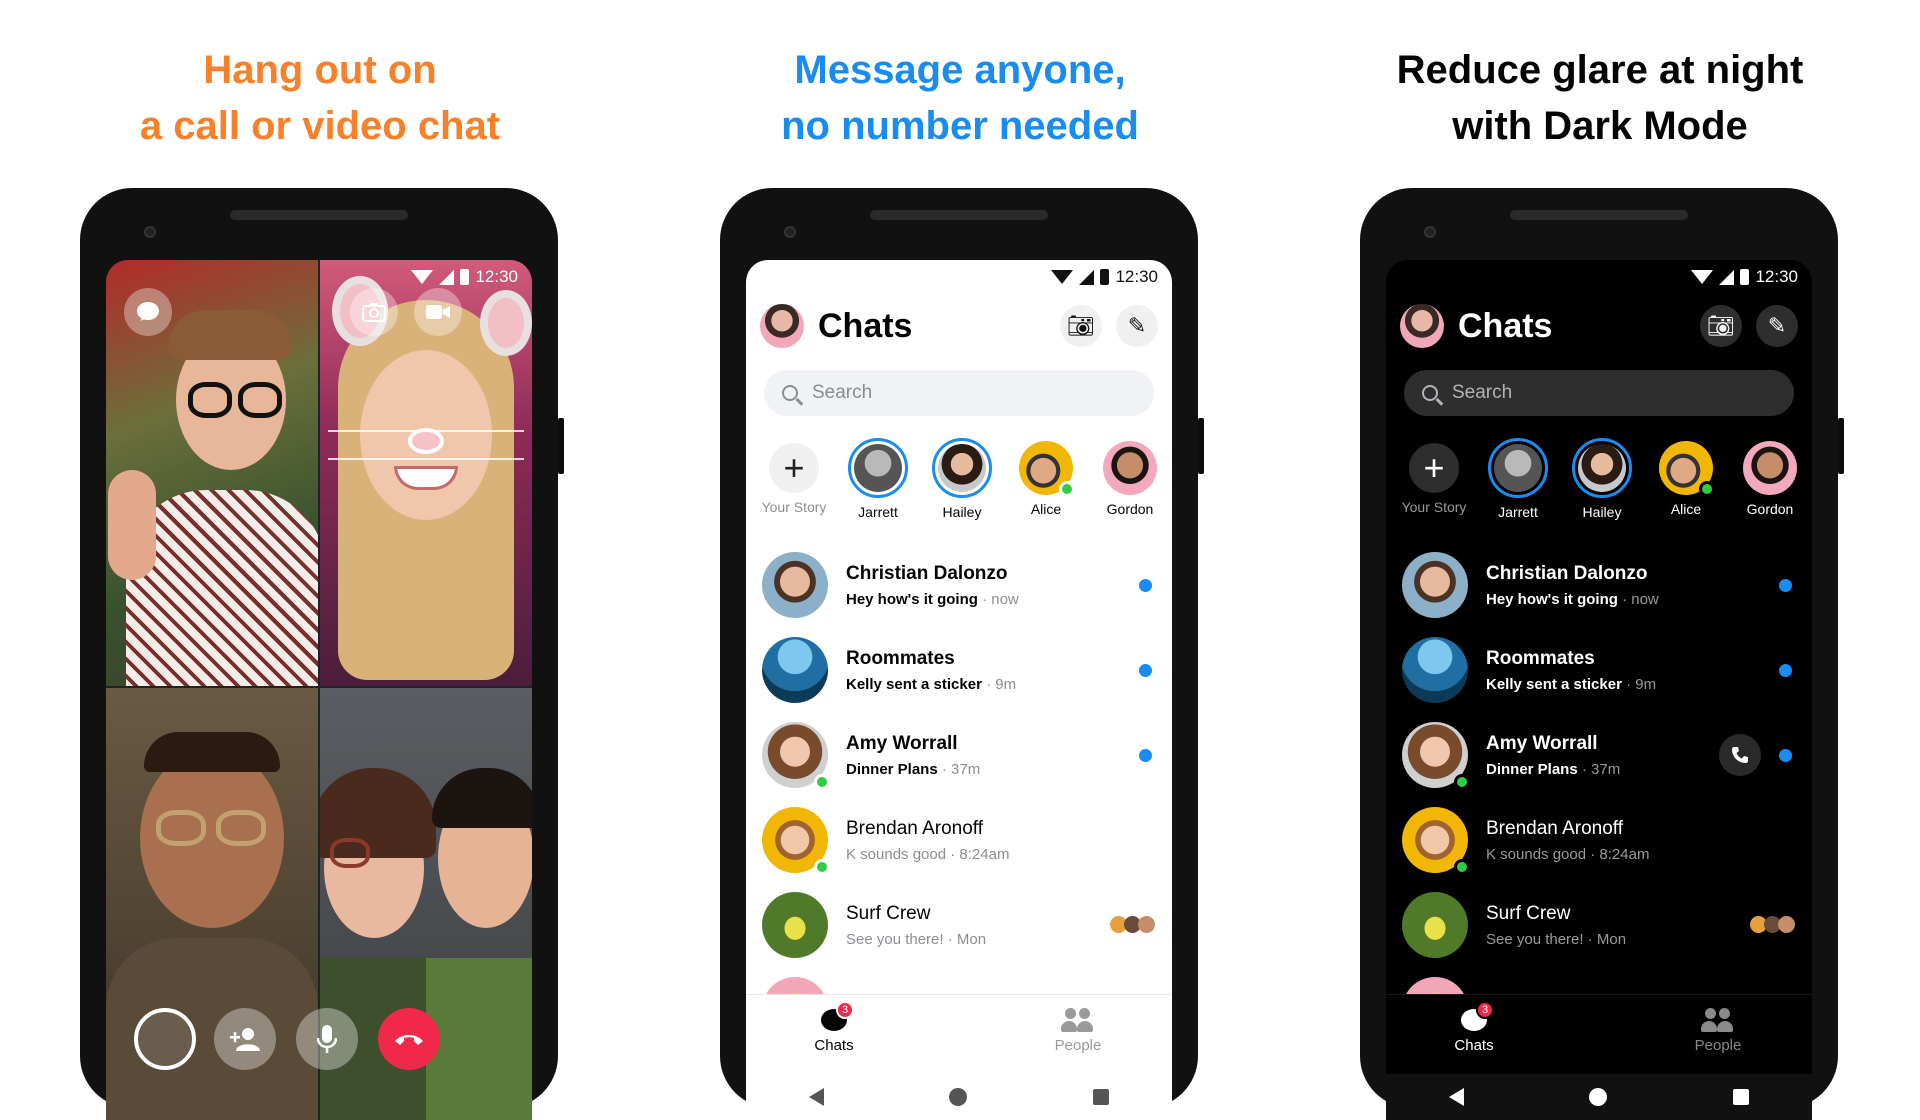 This screenshot has width=1920, height=1120. Describe the element at coordinates (842, 392) in the screenshot. I see `search-placeholder: Search` at that location.